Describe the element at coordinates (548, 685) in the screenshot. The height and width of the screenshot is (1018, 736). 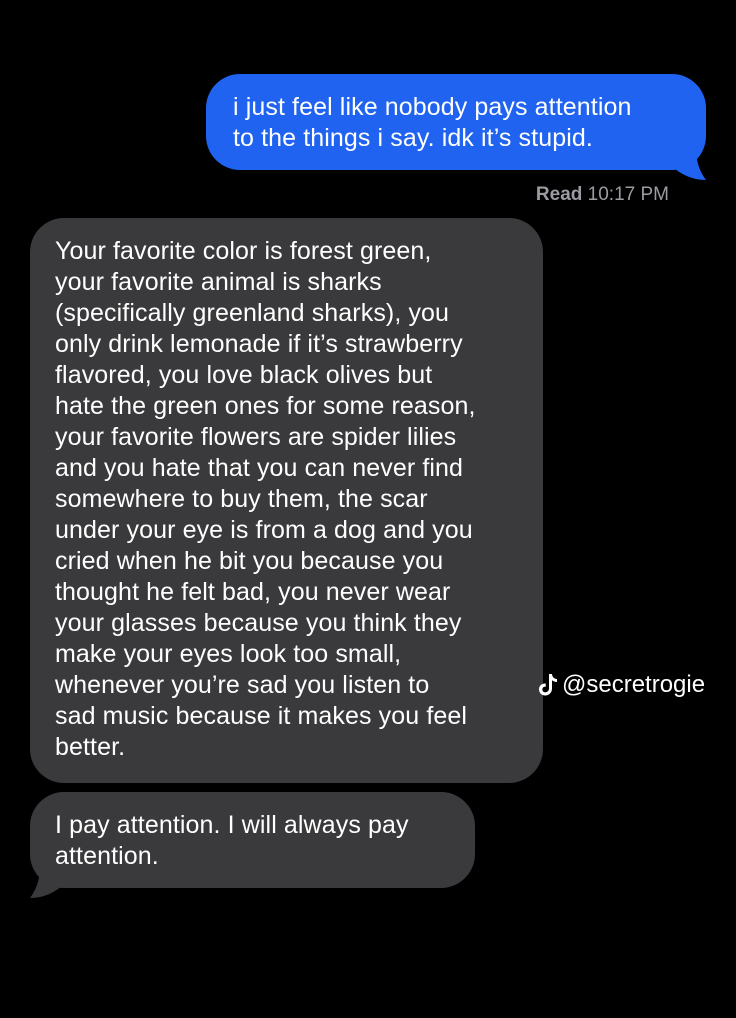
I see `tiktok-icon` at that location.